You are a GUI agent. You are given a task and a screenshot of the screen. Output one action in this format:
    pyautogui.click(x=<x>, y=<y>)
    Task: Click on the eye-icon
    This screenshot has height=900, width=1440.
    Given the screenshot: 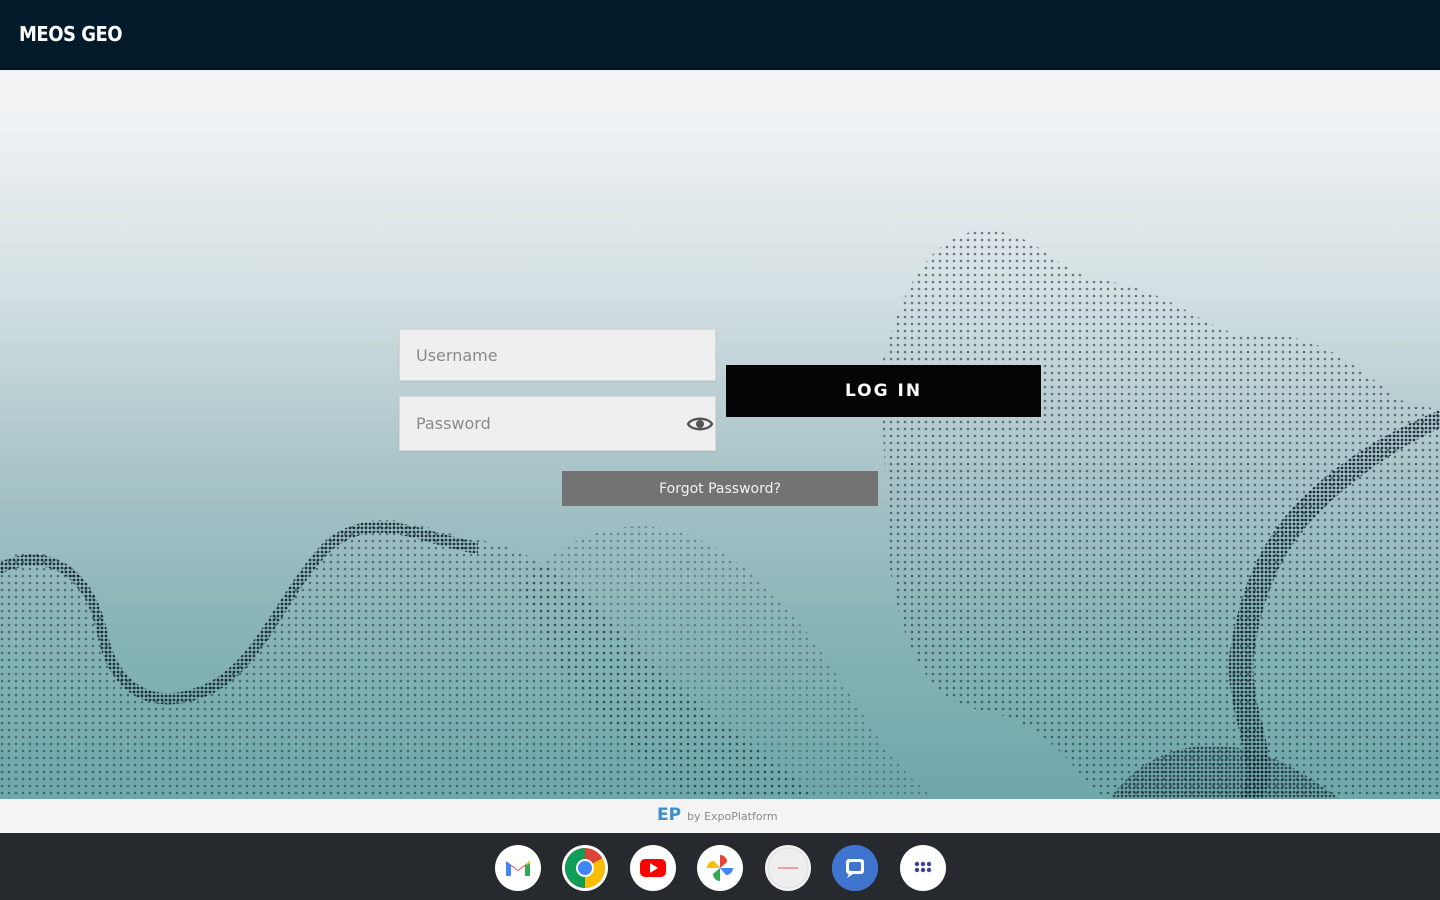 What is the action you would take?
    pyautogui.click(x=700, y=424)
    